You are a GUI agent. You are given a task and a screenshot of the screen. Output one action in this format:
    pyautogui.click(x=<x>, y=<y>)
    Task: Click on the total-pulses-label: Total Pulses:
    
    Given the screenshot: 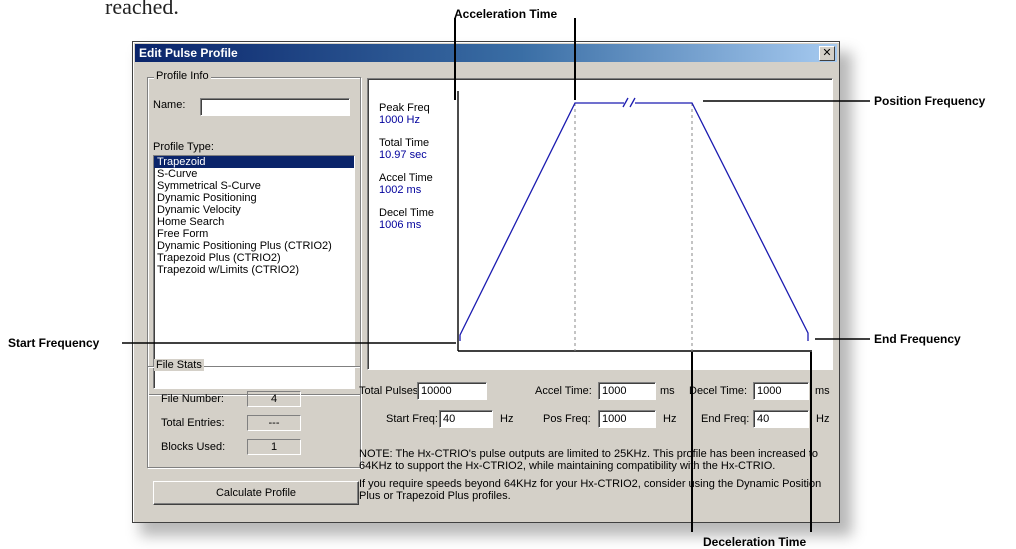 What is the action you would take?
    pyautogui.click(x=390, y=391)
    